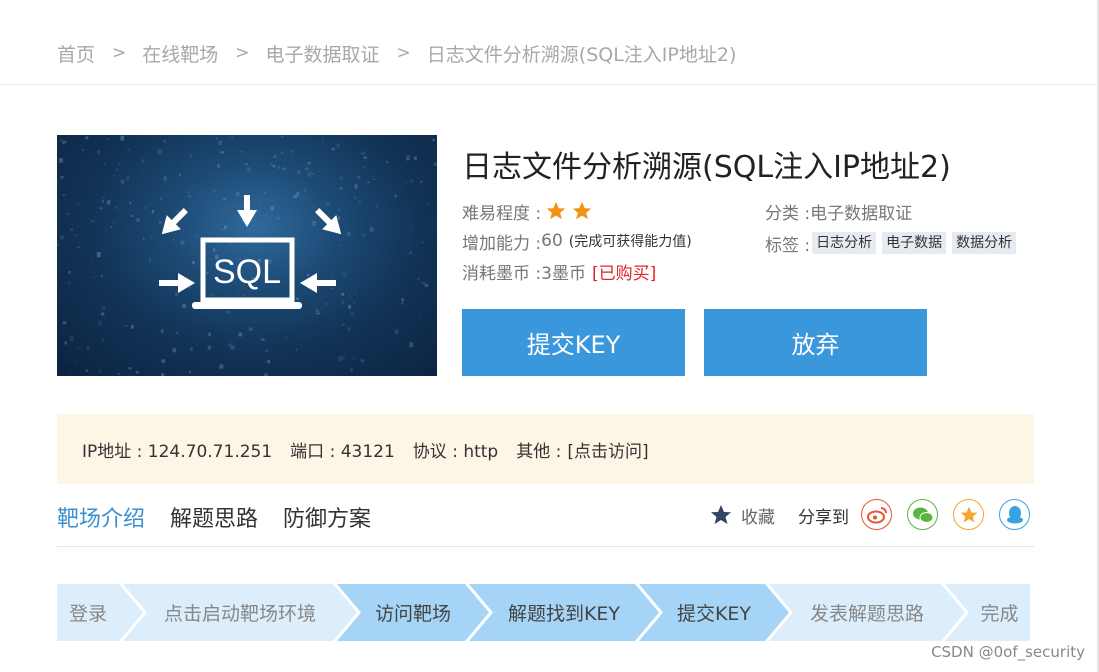 This screenshot has width=1099, height=672. I want to click on tag-item: 日志分析, so click(844, 243).